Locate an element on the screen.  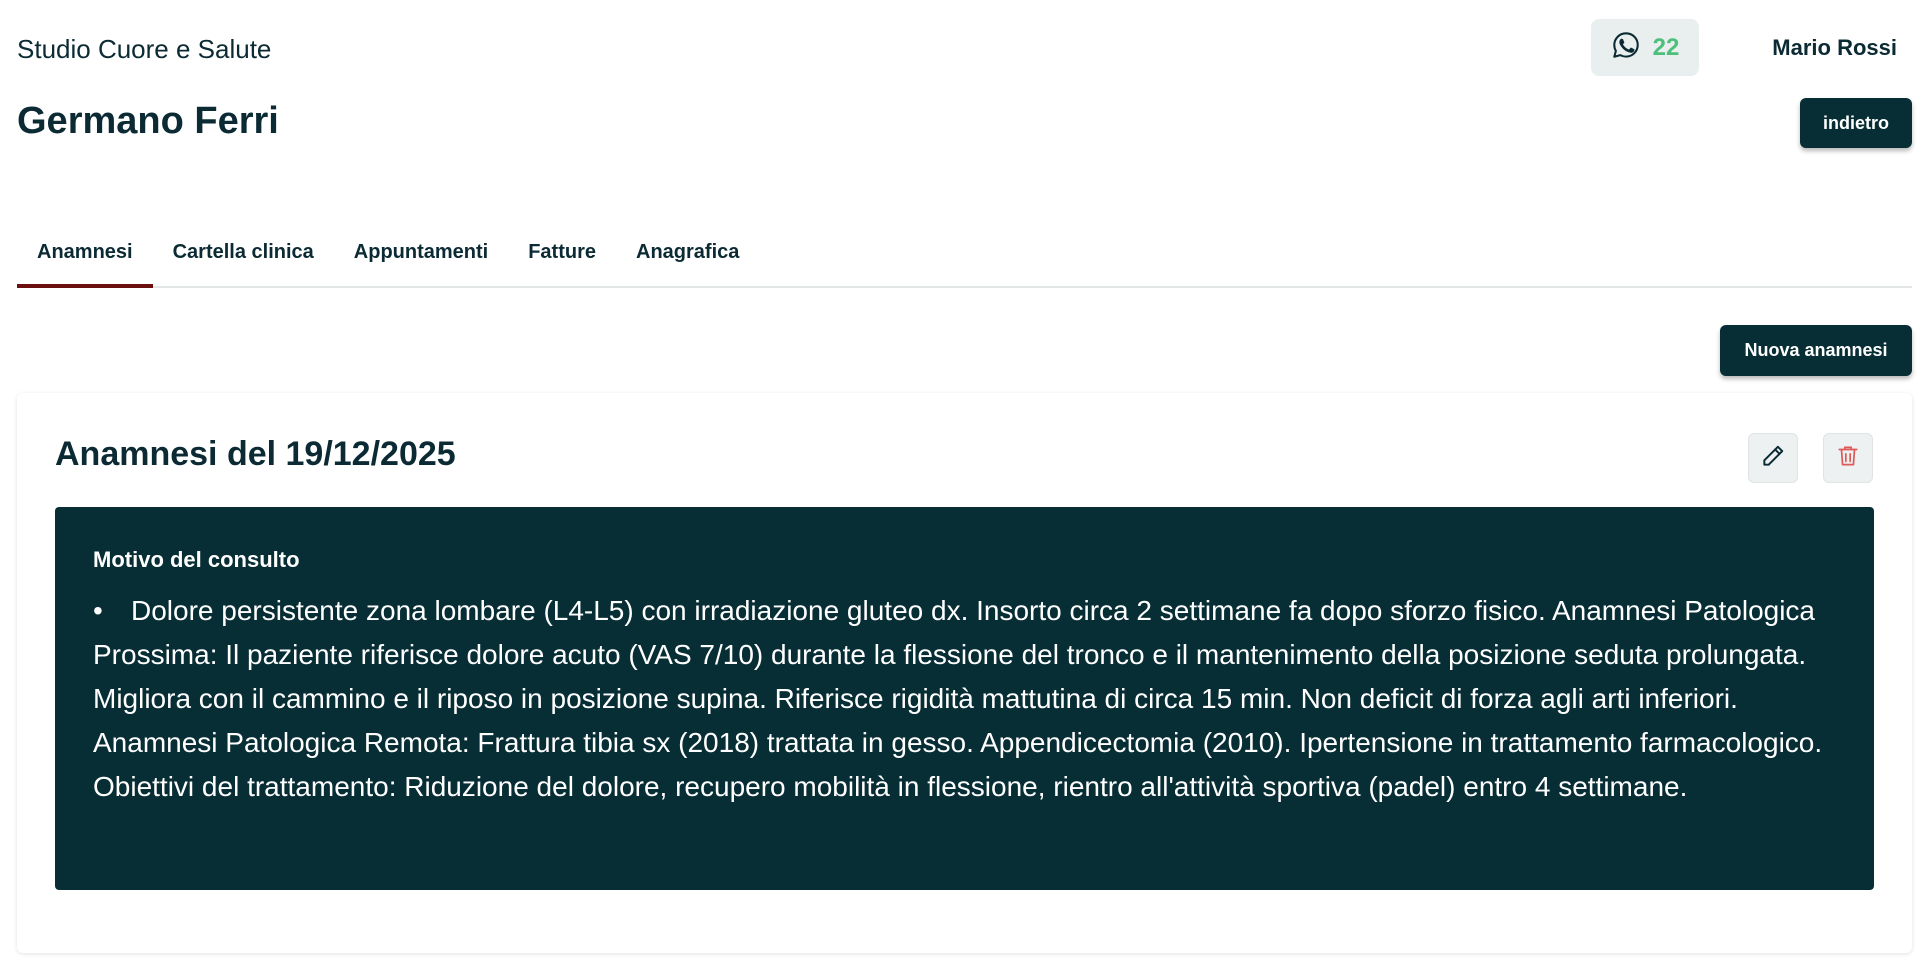
user-menu: Mario Rossi is located at coordinates (1834, 48).